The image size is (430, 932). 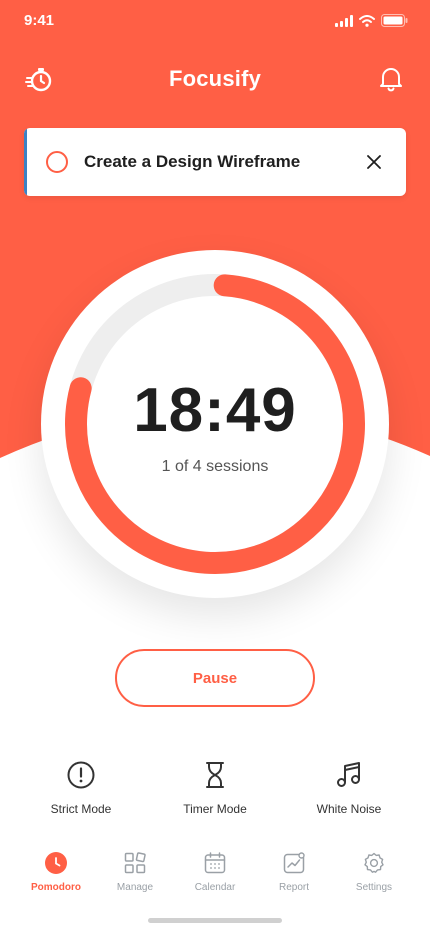 What do you see at coordinates (192, 161) in the screenshot?
I see `task-title: Create a Design Wireframe` at bounding box center [192, 161].